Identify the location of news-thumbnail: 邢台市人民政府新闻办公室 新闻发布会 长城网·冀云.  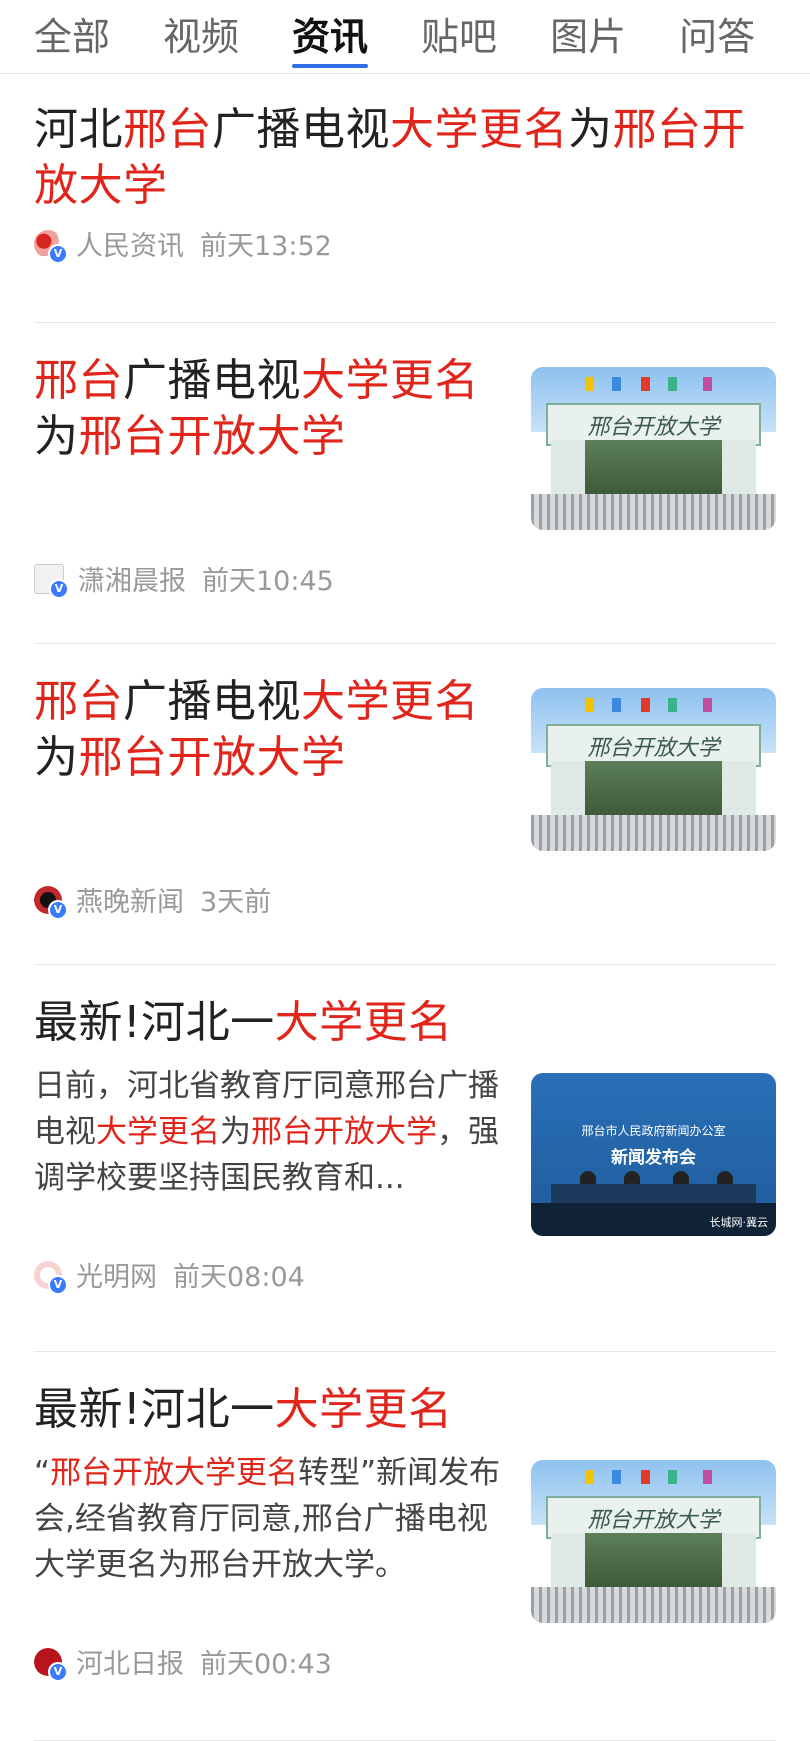
(653, 1154).